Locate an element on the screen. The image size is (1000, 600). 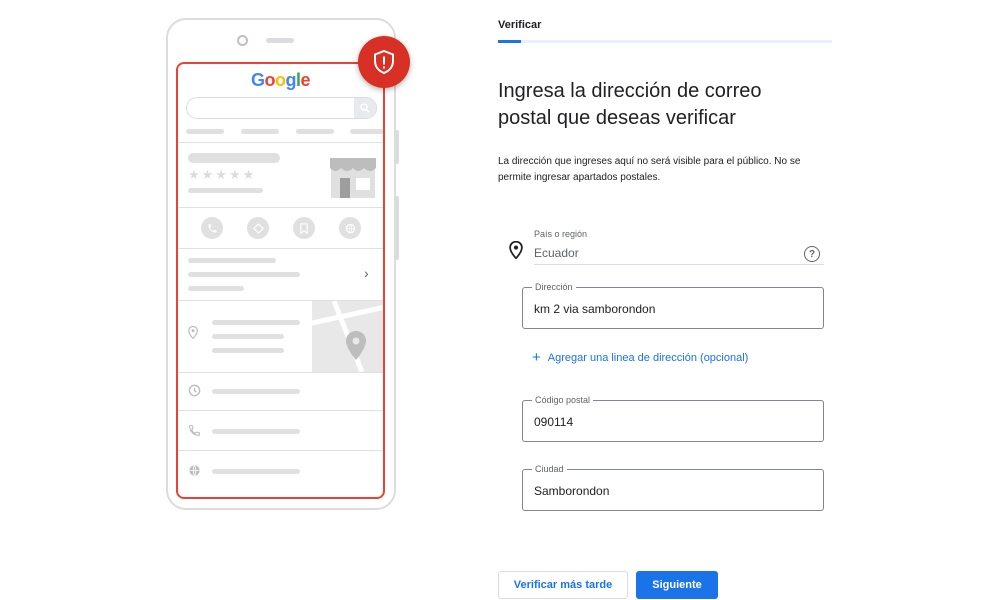
address-field: Dirección is located at coordinates (673, 305).